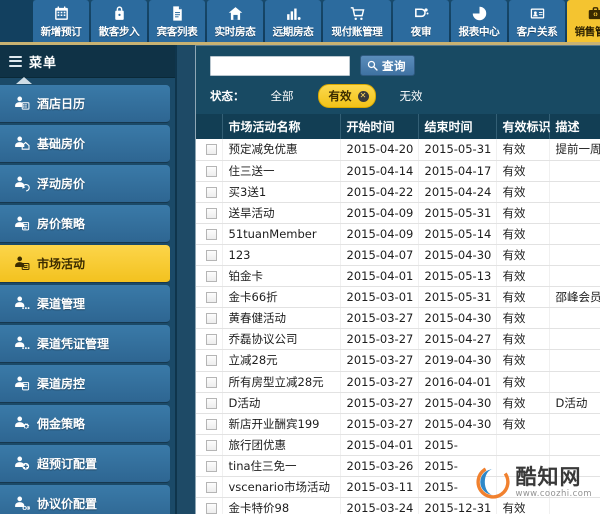 The image size is (600, 514). I want to click on table-row: 所有房型立减28元 2015-03-27 2016-04-01 有效, so click(398, 382).